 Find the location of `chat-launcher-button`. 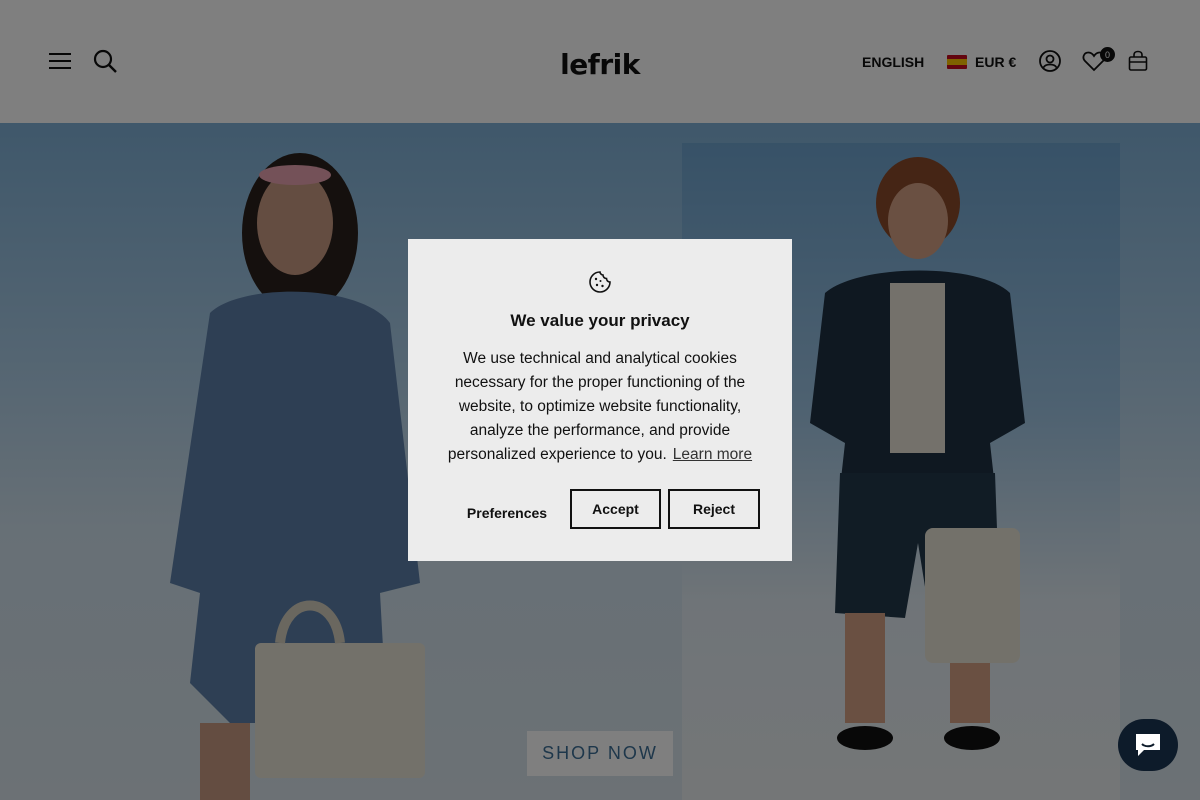

chat-launcher-button is located at coordinates (1148, 745).